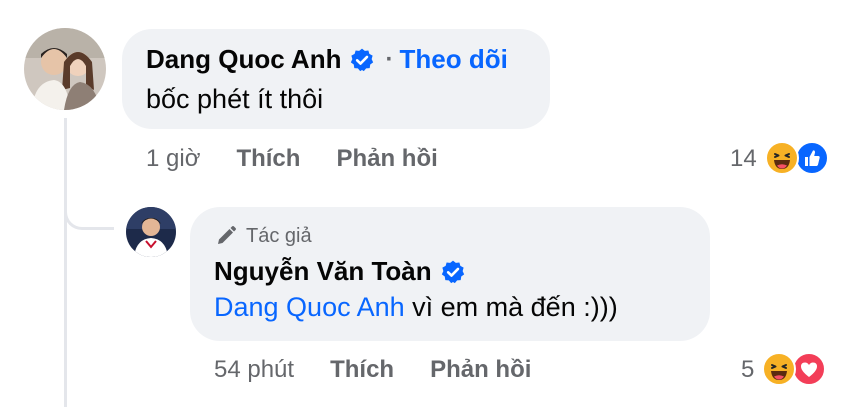  I want to click on thread-line, so click(65, 262).